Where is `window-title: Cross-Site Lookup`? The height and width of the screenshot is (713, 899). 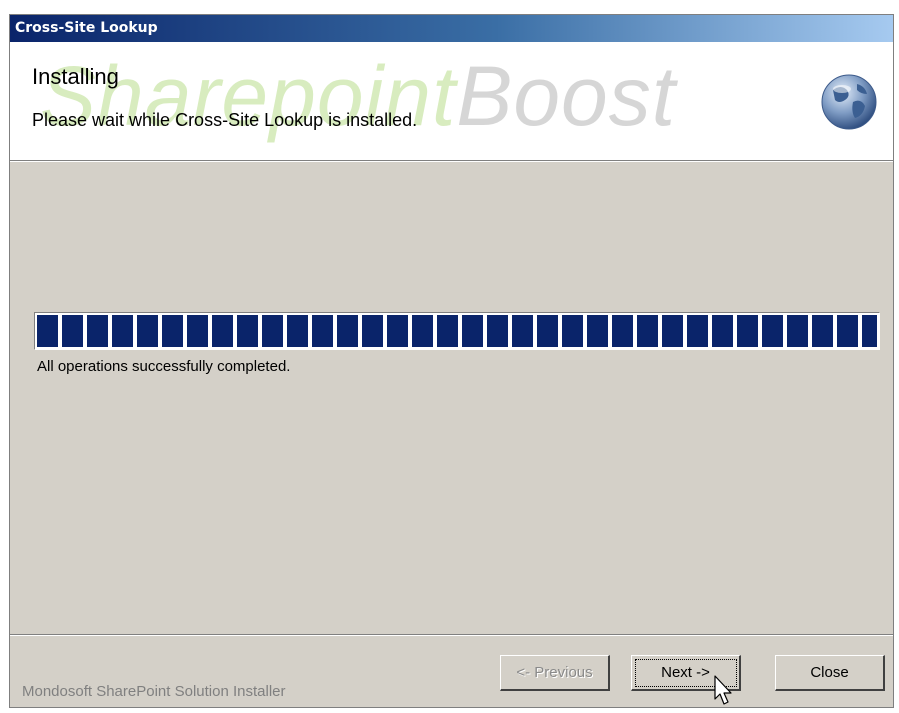 window-title: Cross-Site Lookup is located at coordinates (86, 28).